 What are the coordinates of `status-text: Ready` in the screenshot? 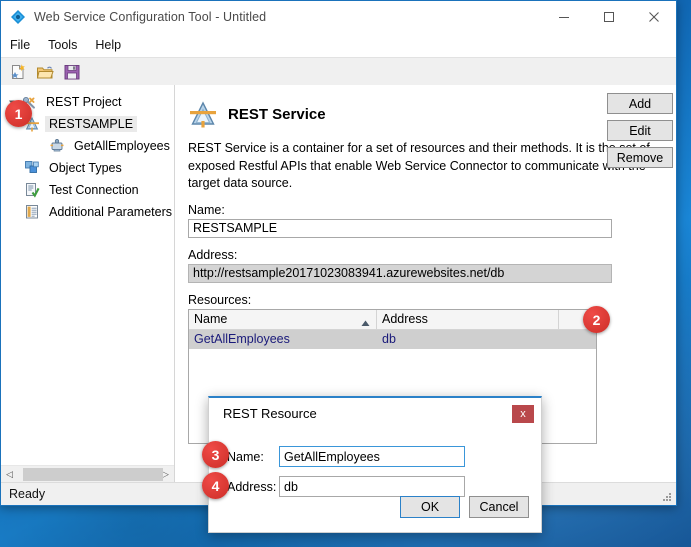 It's located at (27, 494).